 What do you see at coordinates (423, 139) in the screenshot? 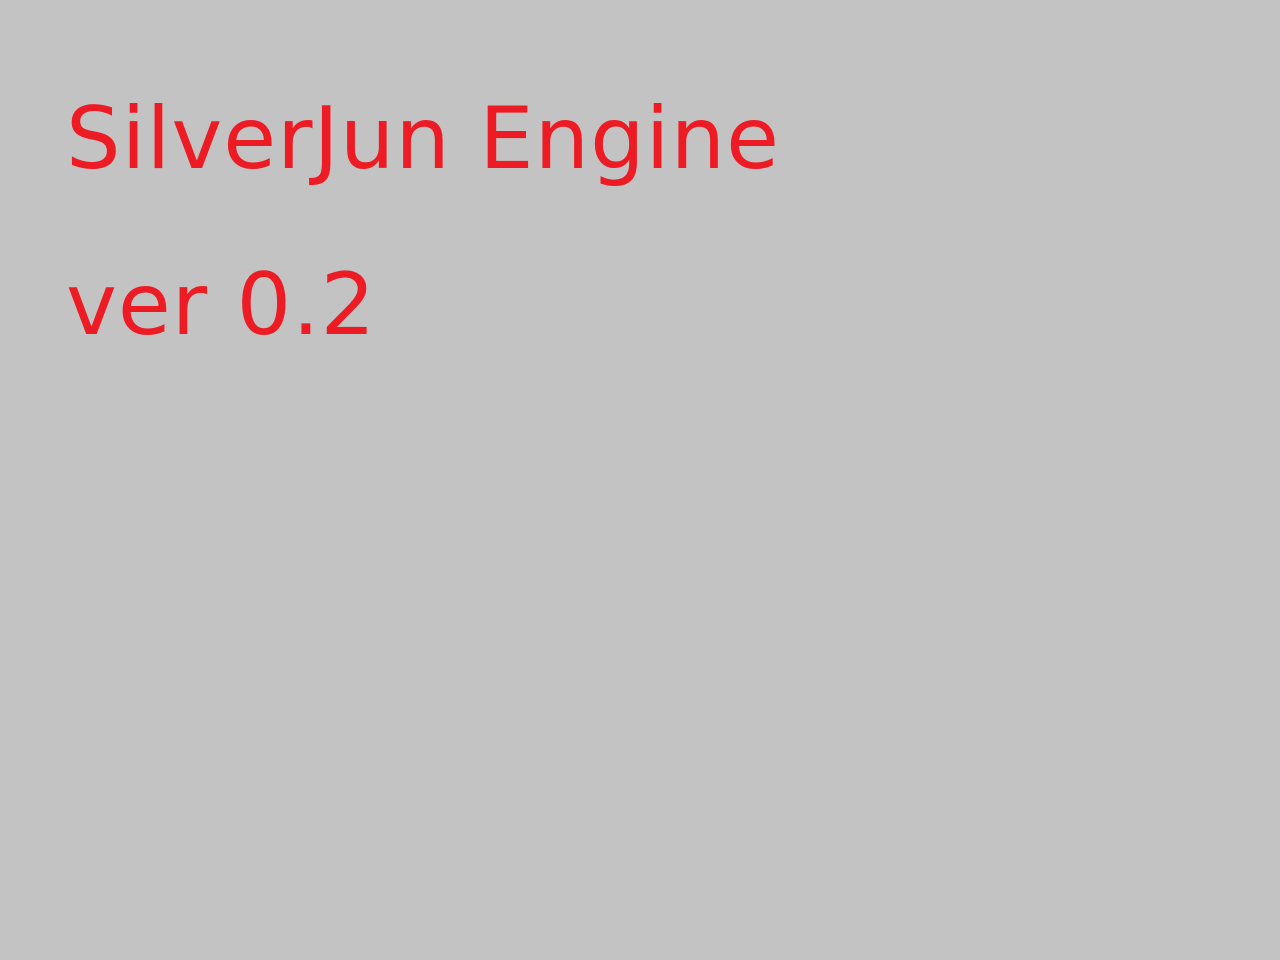
I see `engine-title: SilverJun Engine` at bounding box center [423, 139].